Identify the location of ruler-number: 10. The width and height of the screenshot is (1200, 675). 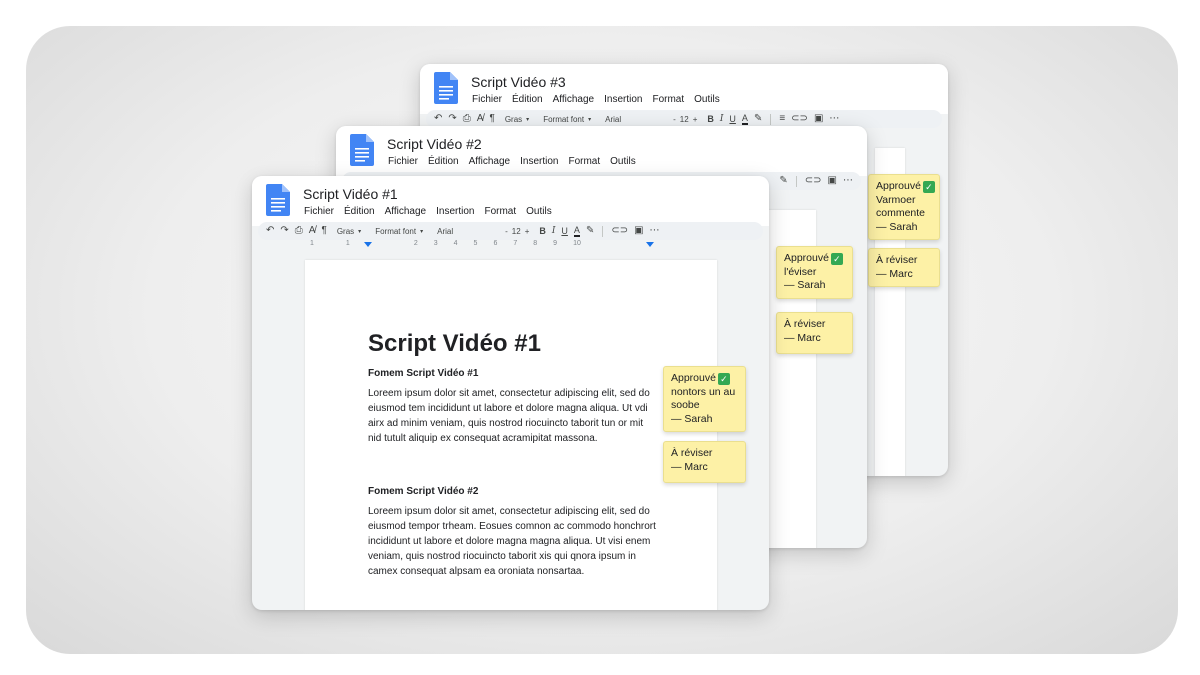
(577, 243).